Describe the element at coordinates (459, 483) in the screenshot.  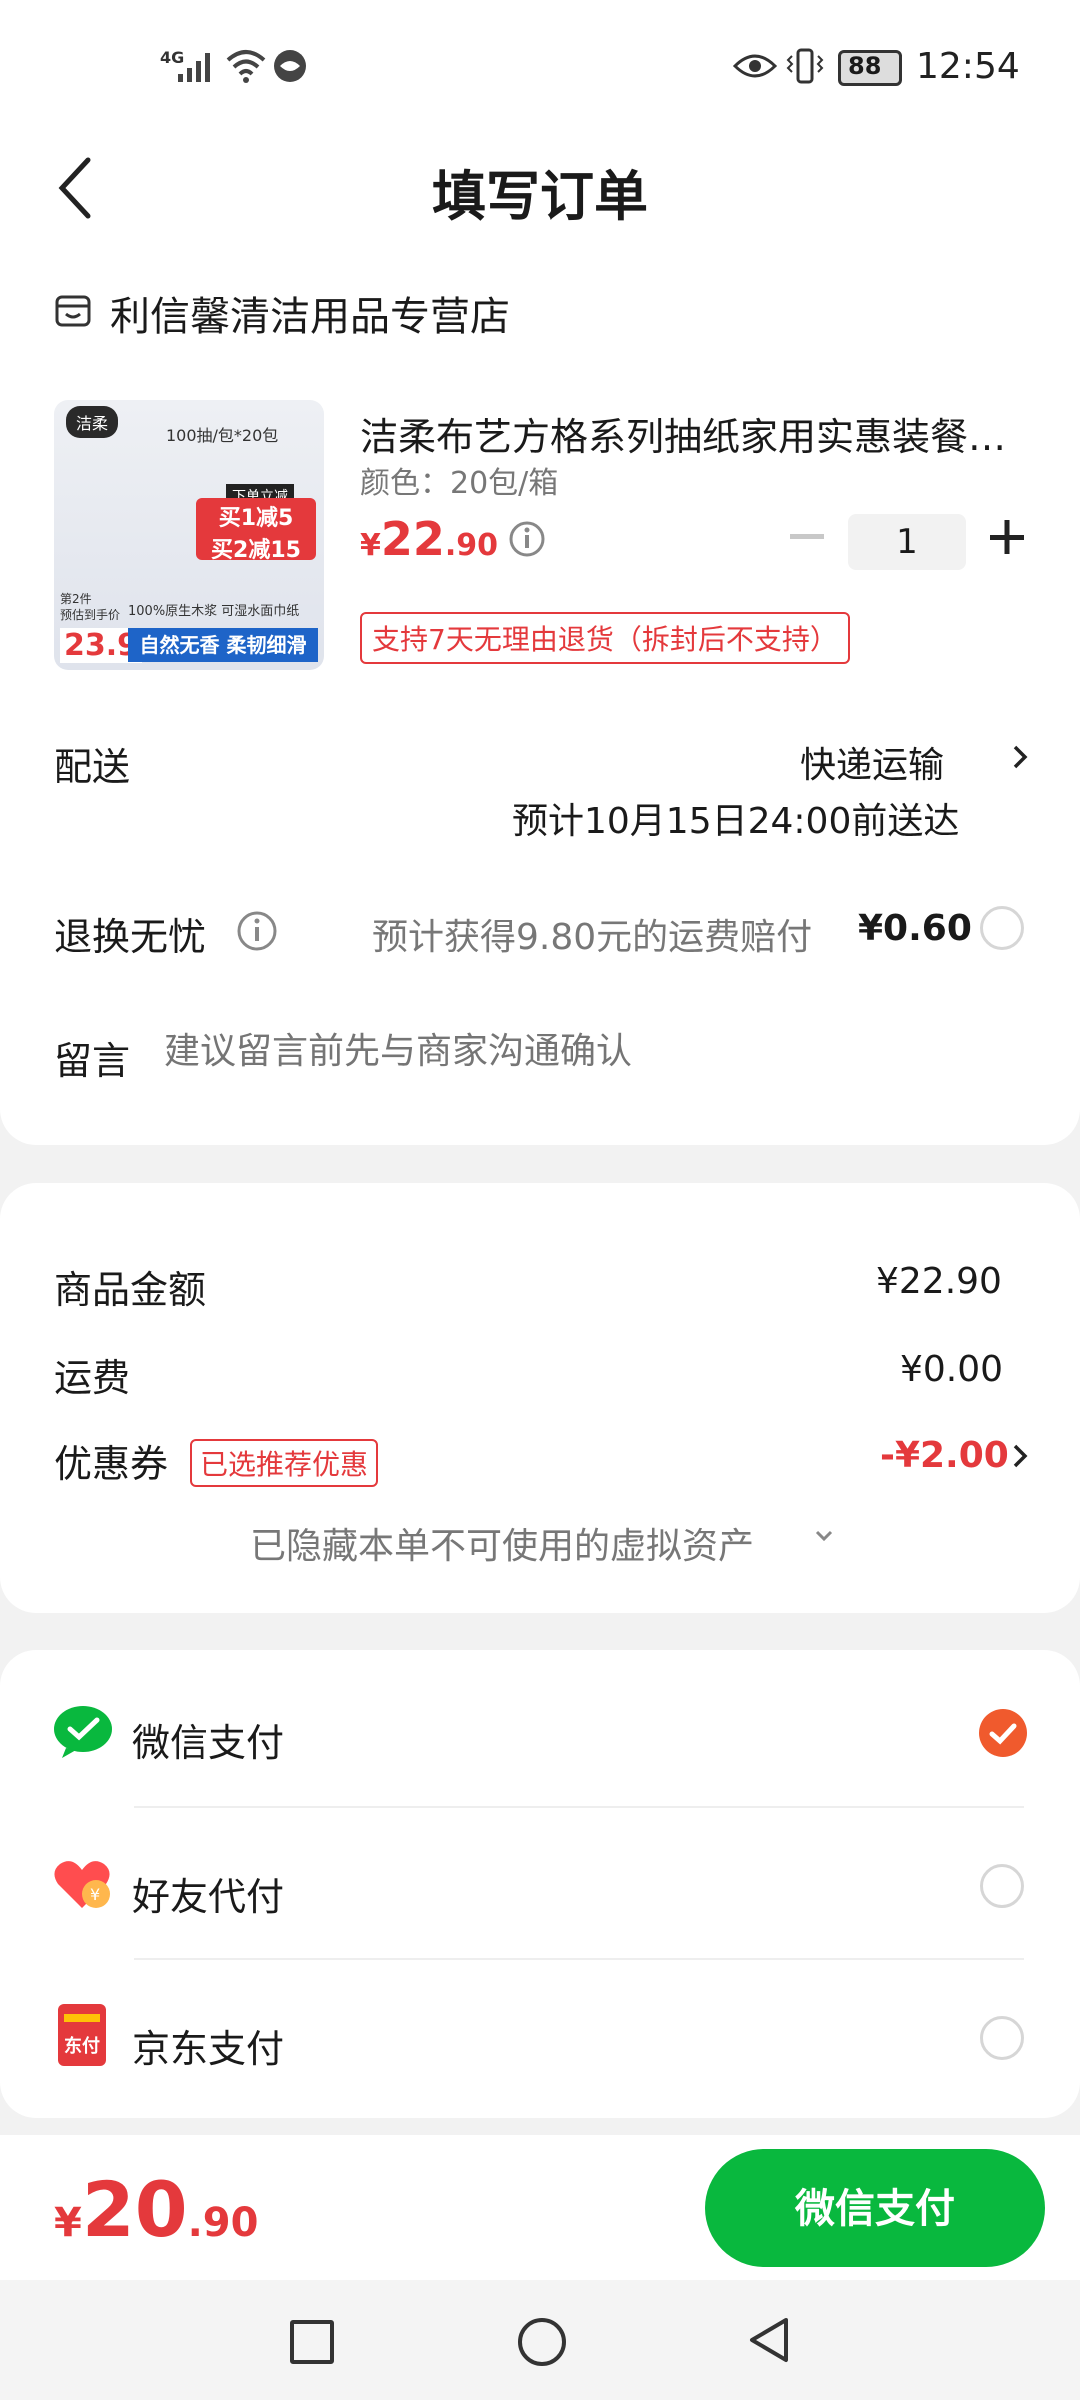
I see `product-spec: 颜色：20包/箱` at that location.